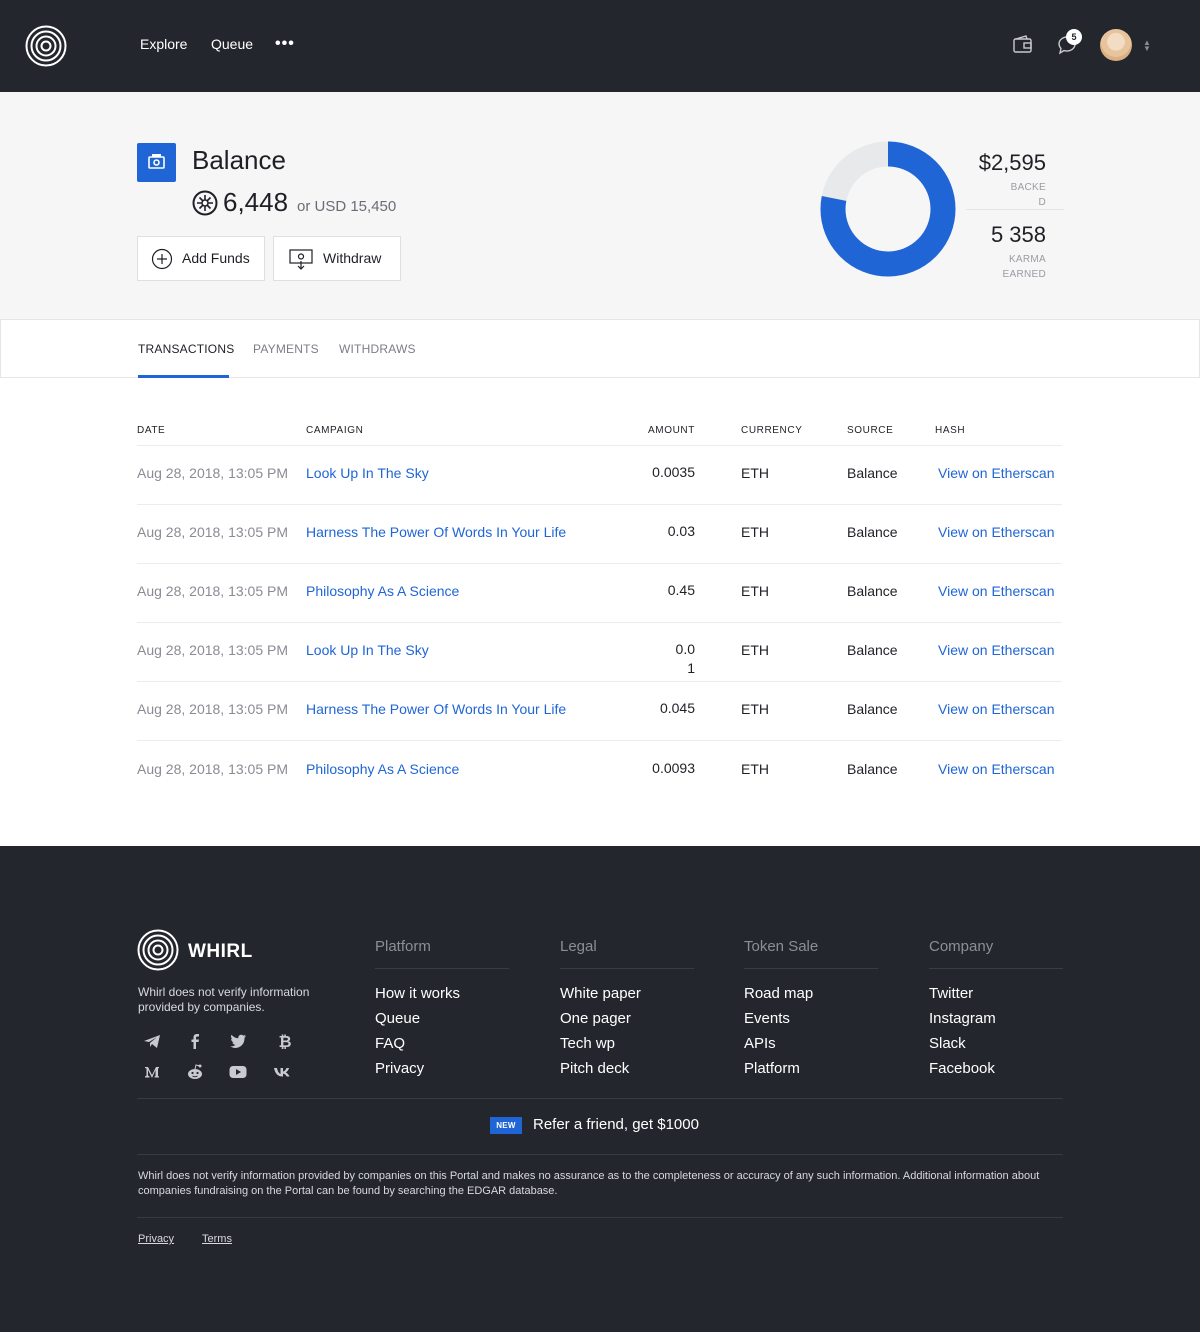 The height and width of the screenshot is (1332, 1200). What do you see at coordinates (186, 349) in the screenshot?
I see `tab-transactions: TRANSACTIONS` at bounding box center [186, 349].